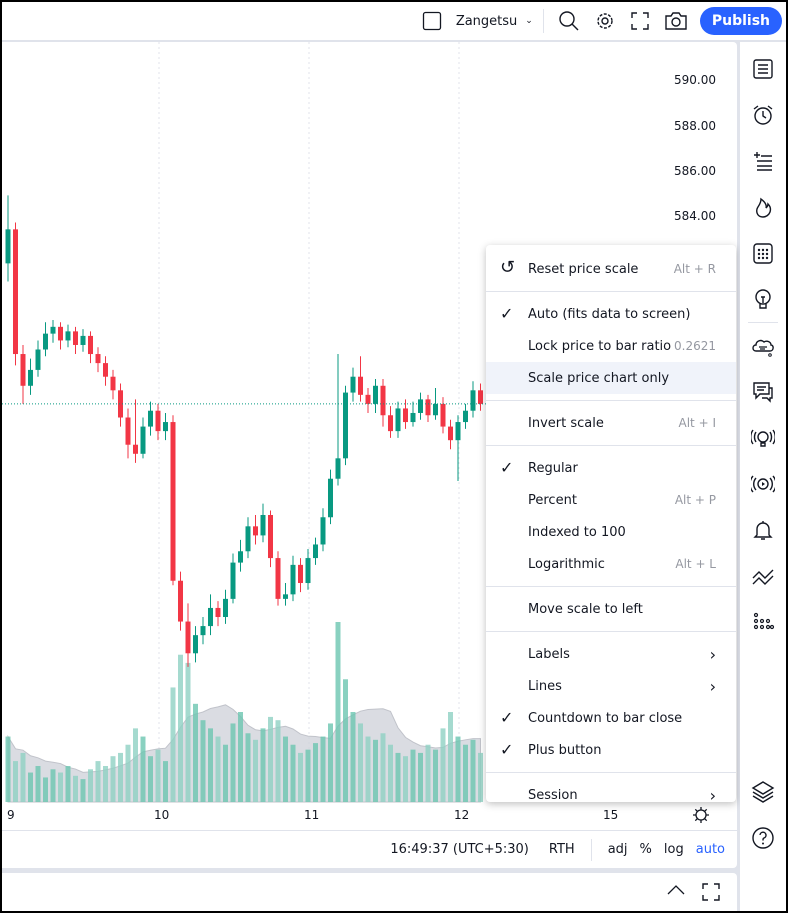 The image size is (788, 913). I want to click on percent-toggle: %, so click(646, 849).